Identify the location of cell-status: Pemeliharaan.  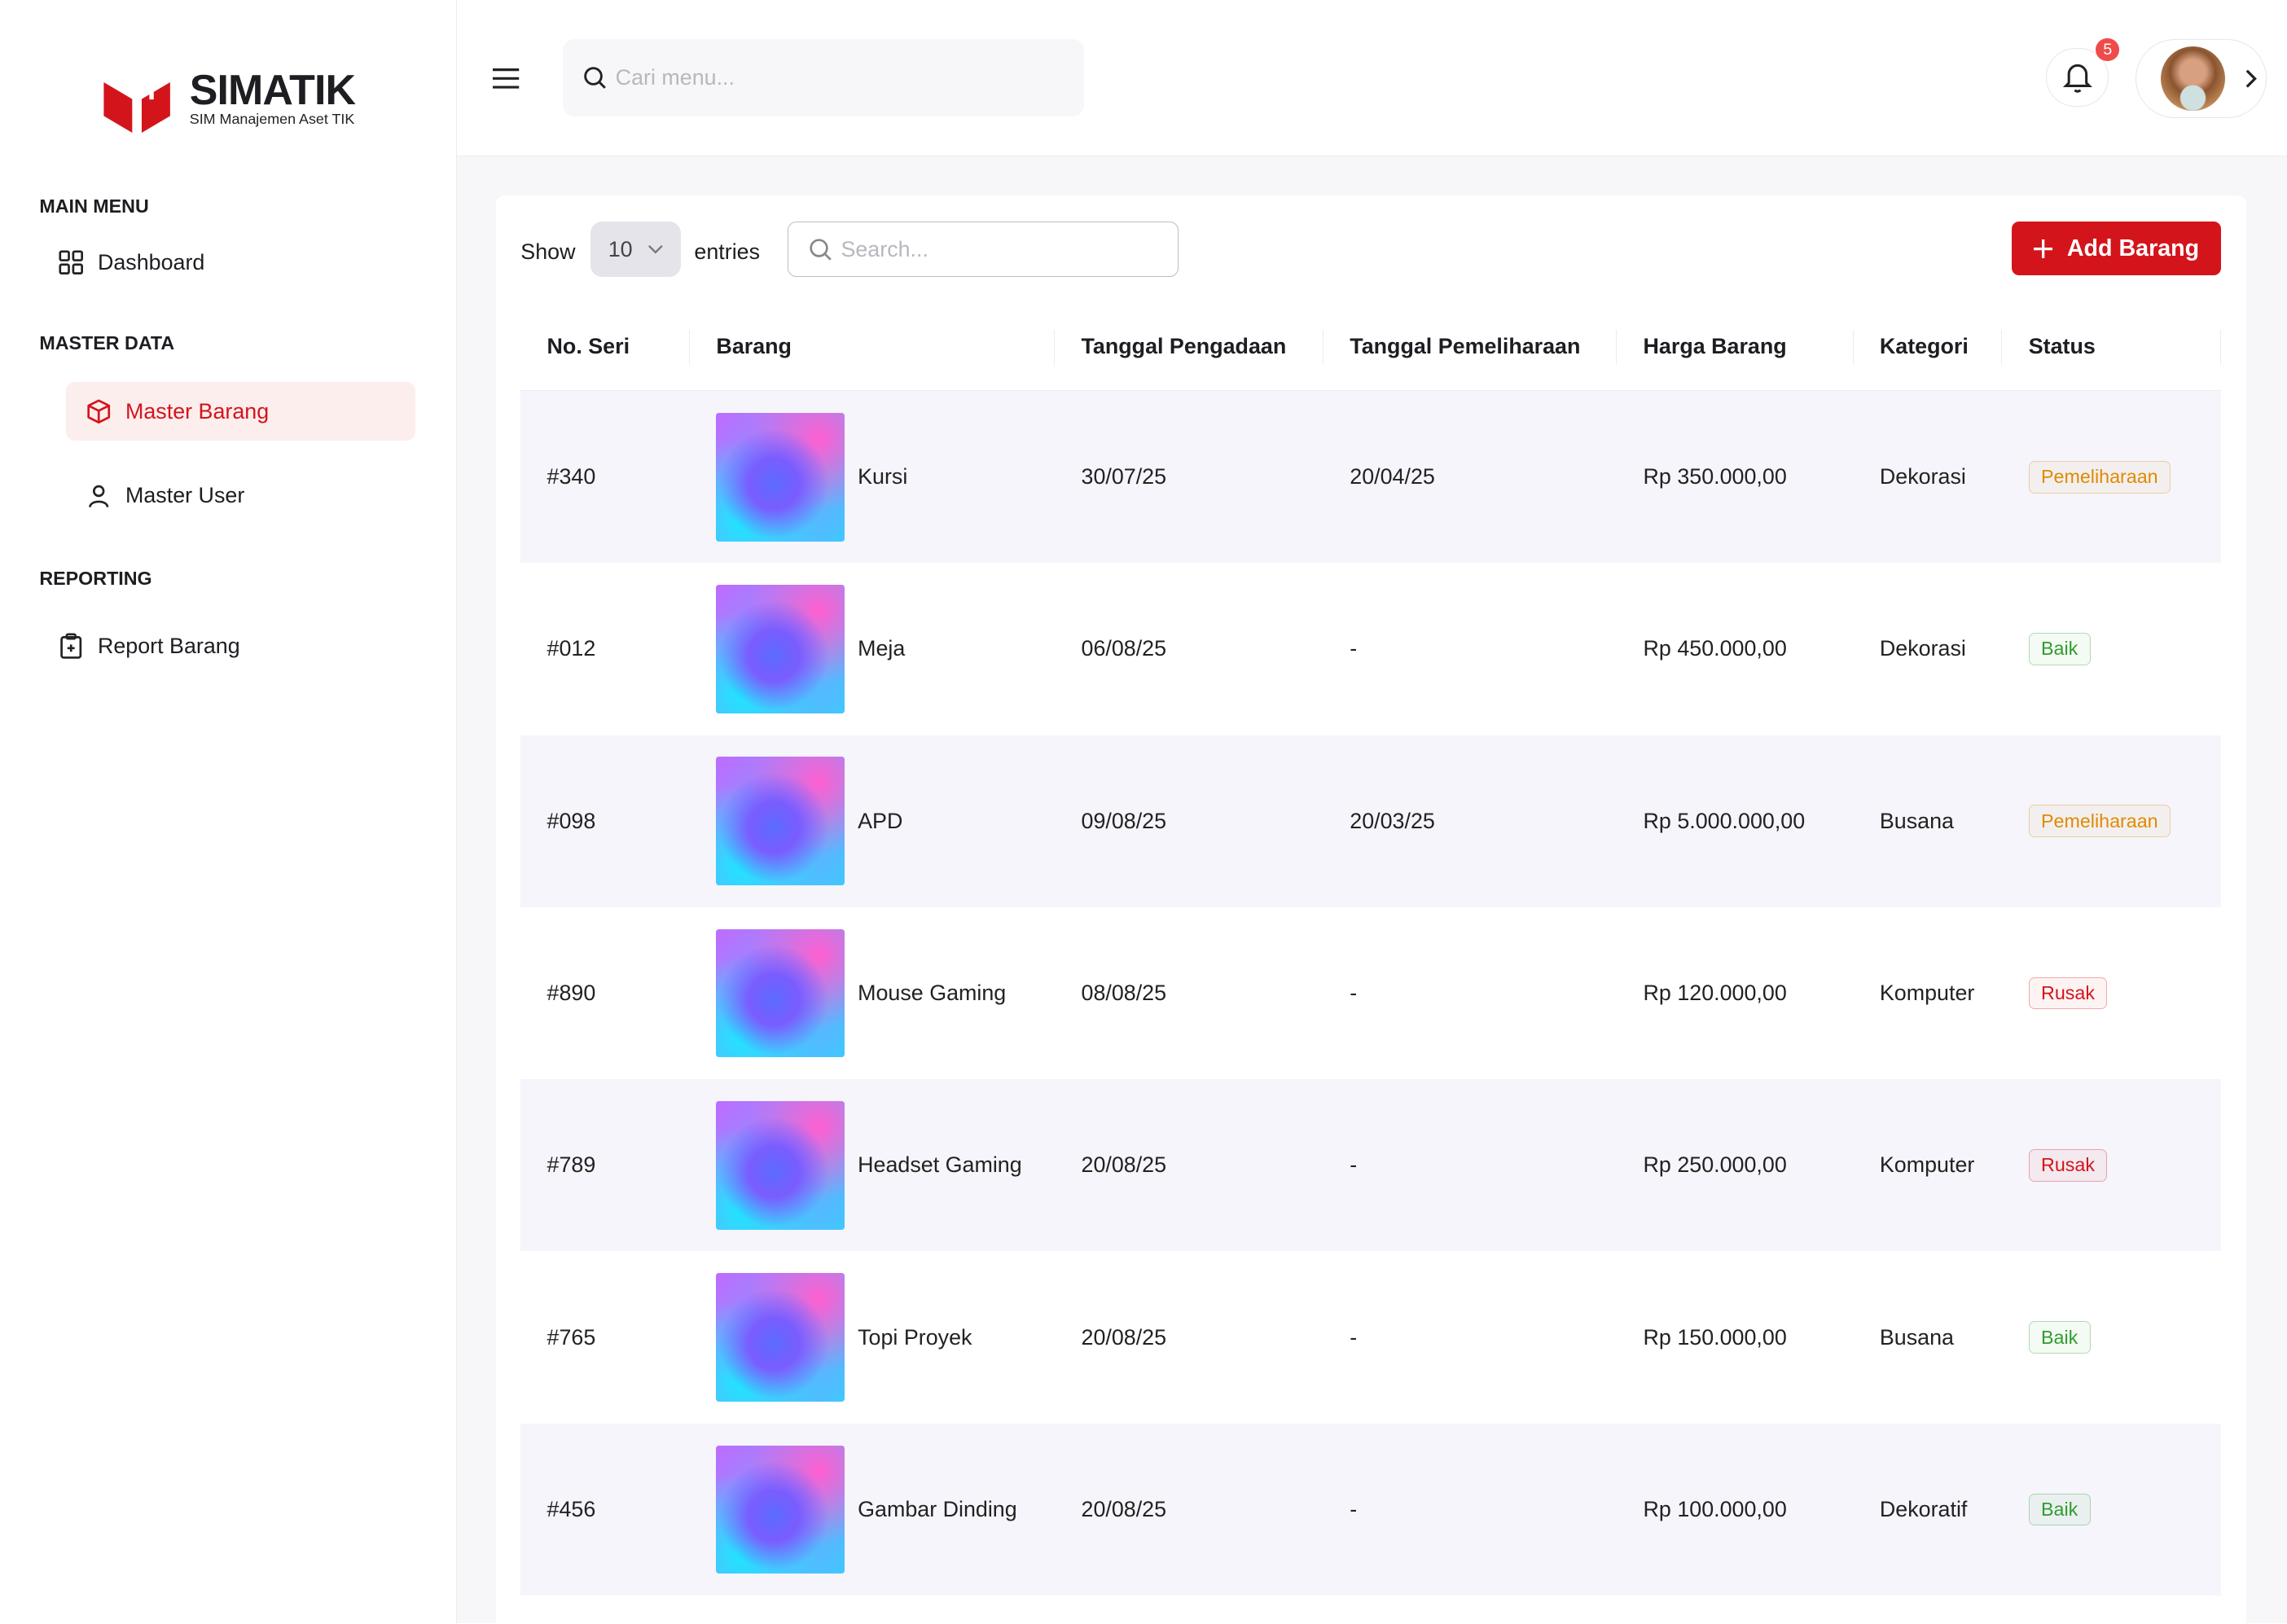
(2112, 821).